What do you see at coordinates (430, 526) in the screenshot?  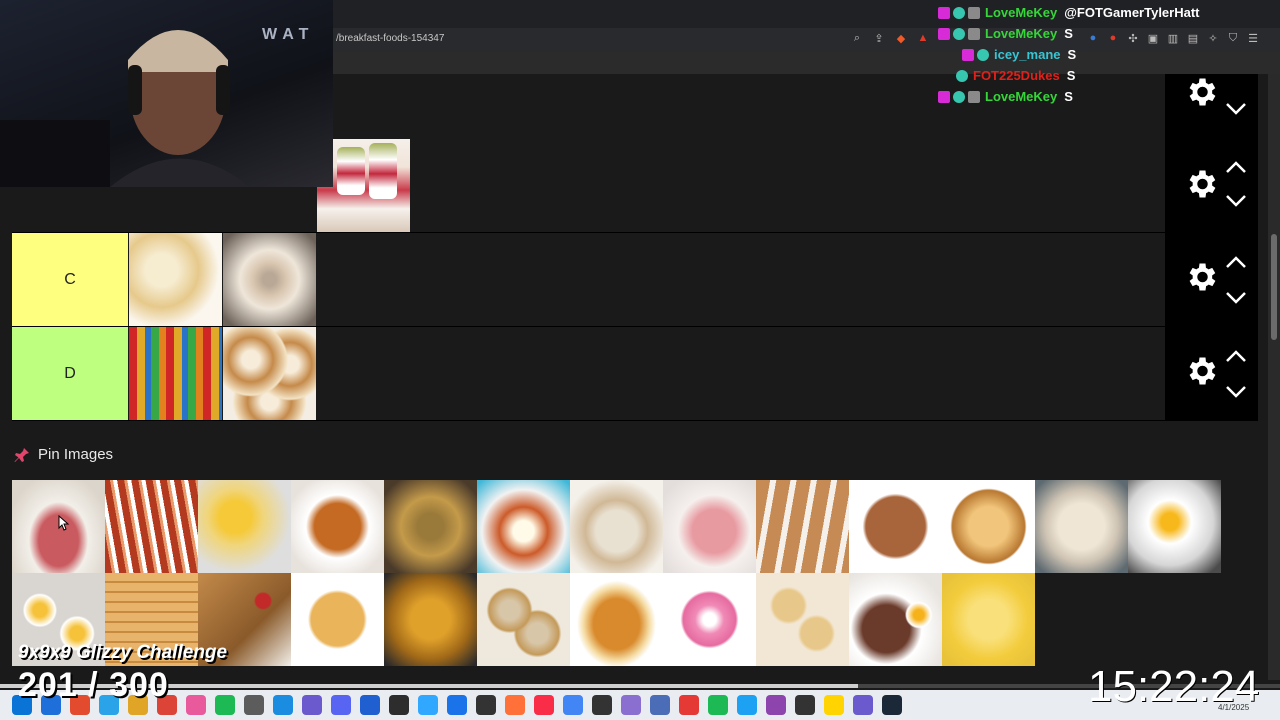 I see `food-image-home-fries` at bounding box center [430, 526].